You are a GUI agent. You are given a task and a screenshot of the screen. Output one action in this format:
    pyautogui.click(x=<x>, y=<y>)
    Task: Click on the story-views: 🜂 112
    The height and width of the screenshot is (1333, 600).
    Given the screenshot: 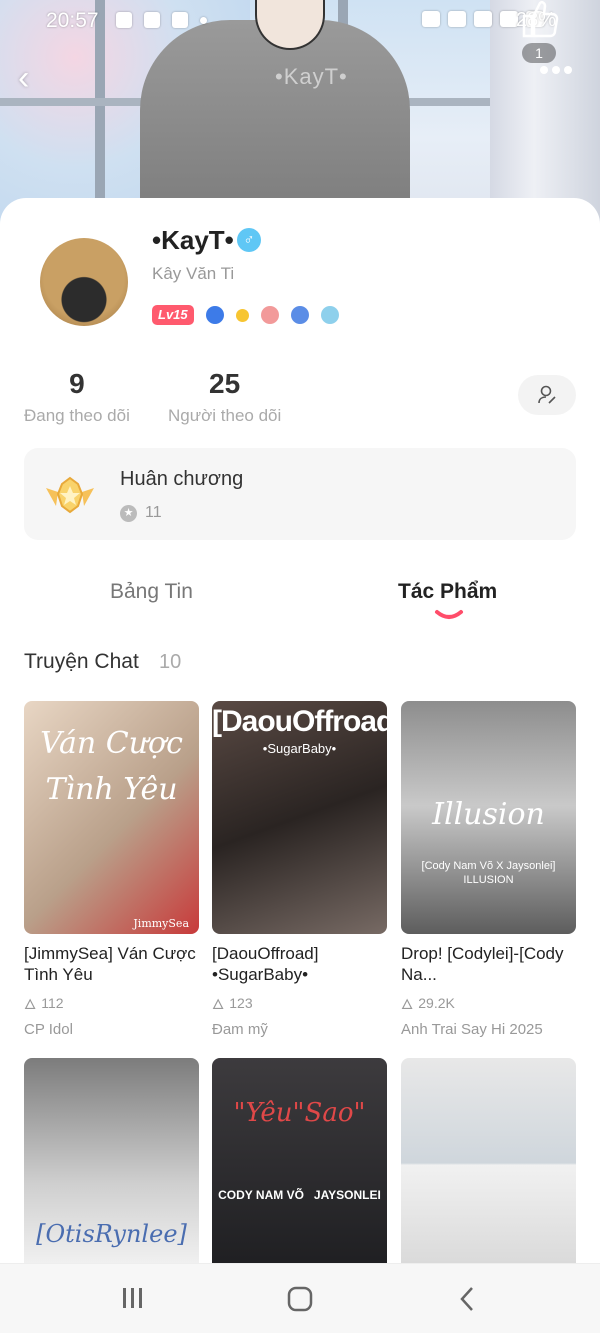 What is the action you would take?
    pyautogui.click(x=111, y=1002)
    